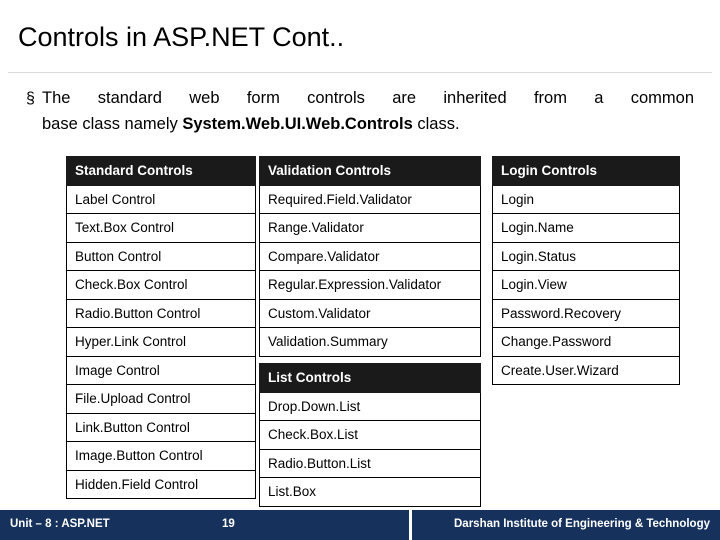 The width and height of the screenshot is (720, 540). I want to click on table-cell: Create.User.Wizard, so click(586, 370).